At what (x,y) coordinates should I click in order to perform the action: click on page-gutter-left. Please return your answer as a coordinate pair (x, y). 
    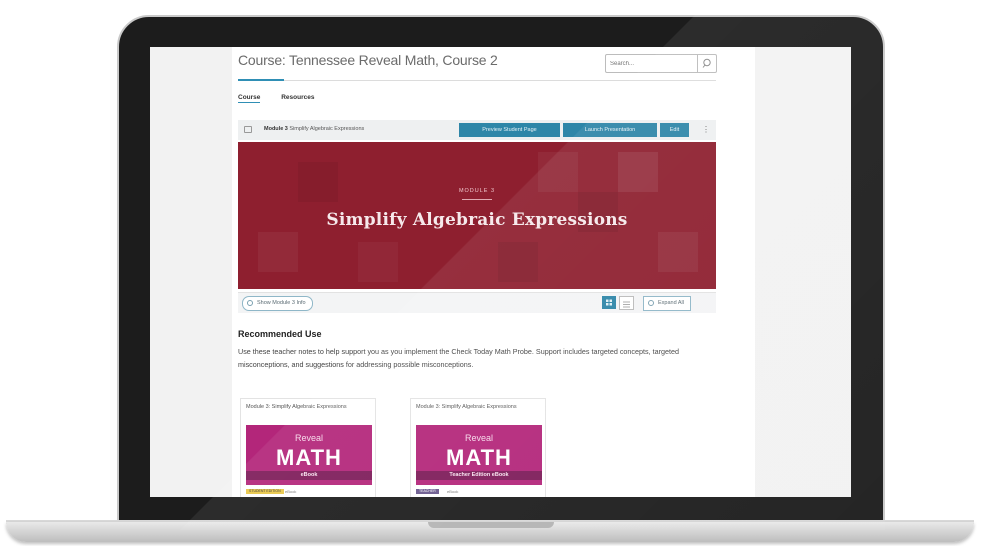
    Looking at the image, I should click on (191, 272).